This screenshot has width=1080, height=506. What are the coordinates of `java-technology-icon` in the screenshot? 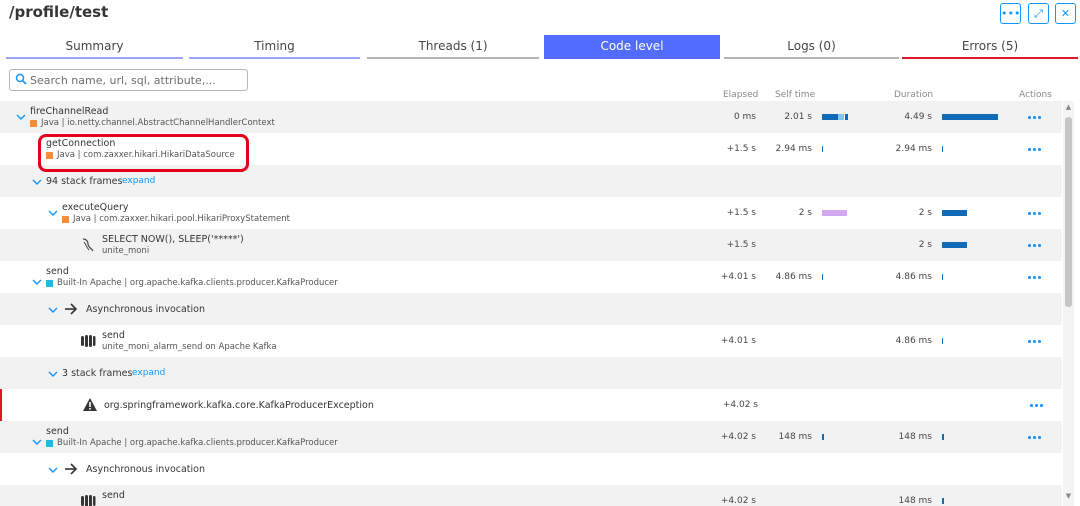 It's located at (33, 123).